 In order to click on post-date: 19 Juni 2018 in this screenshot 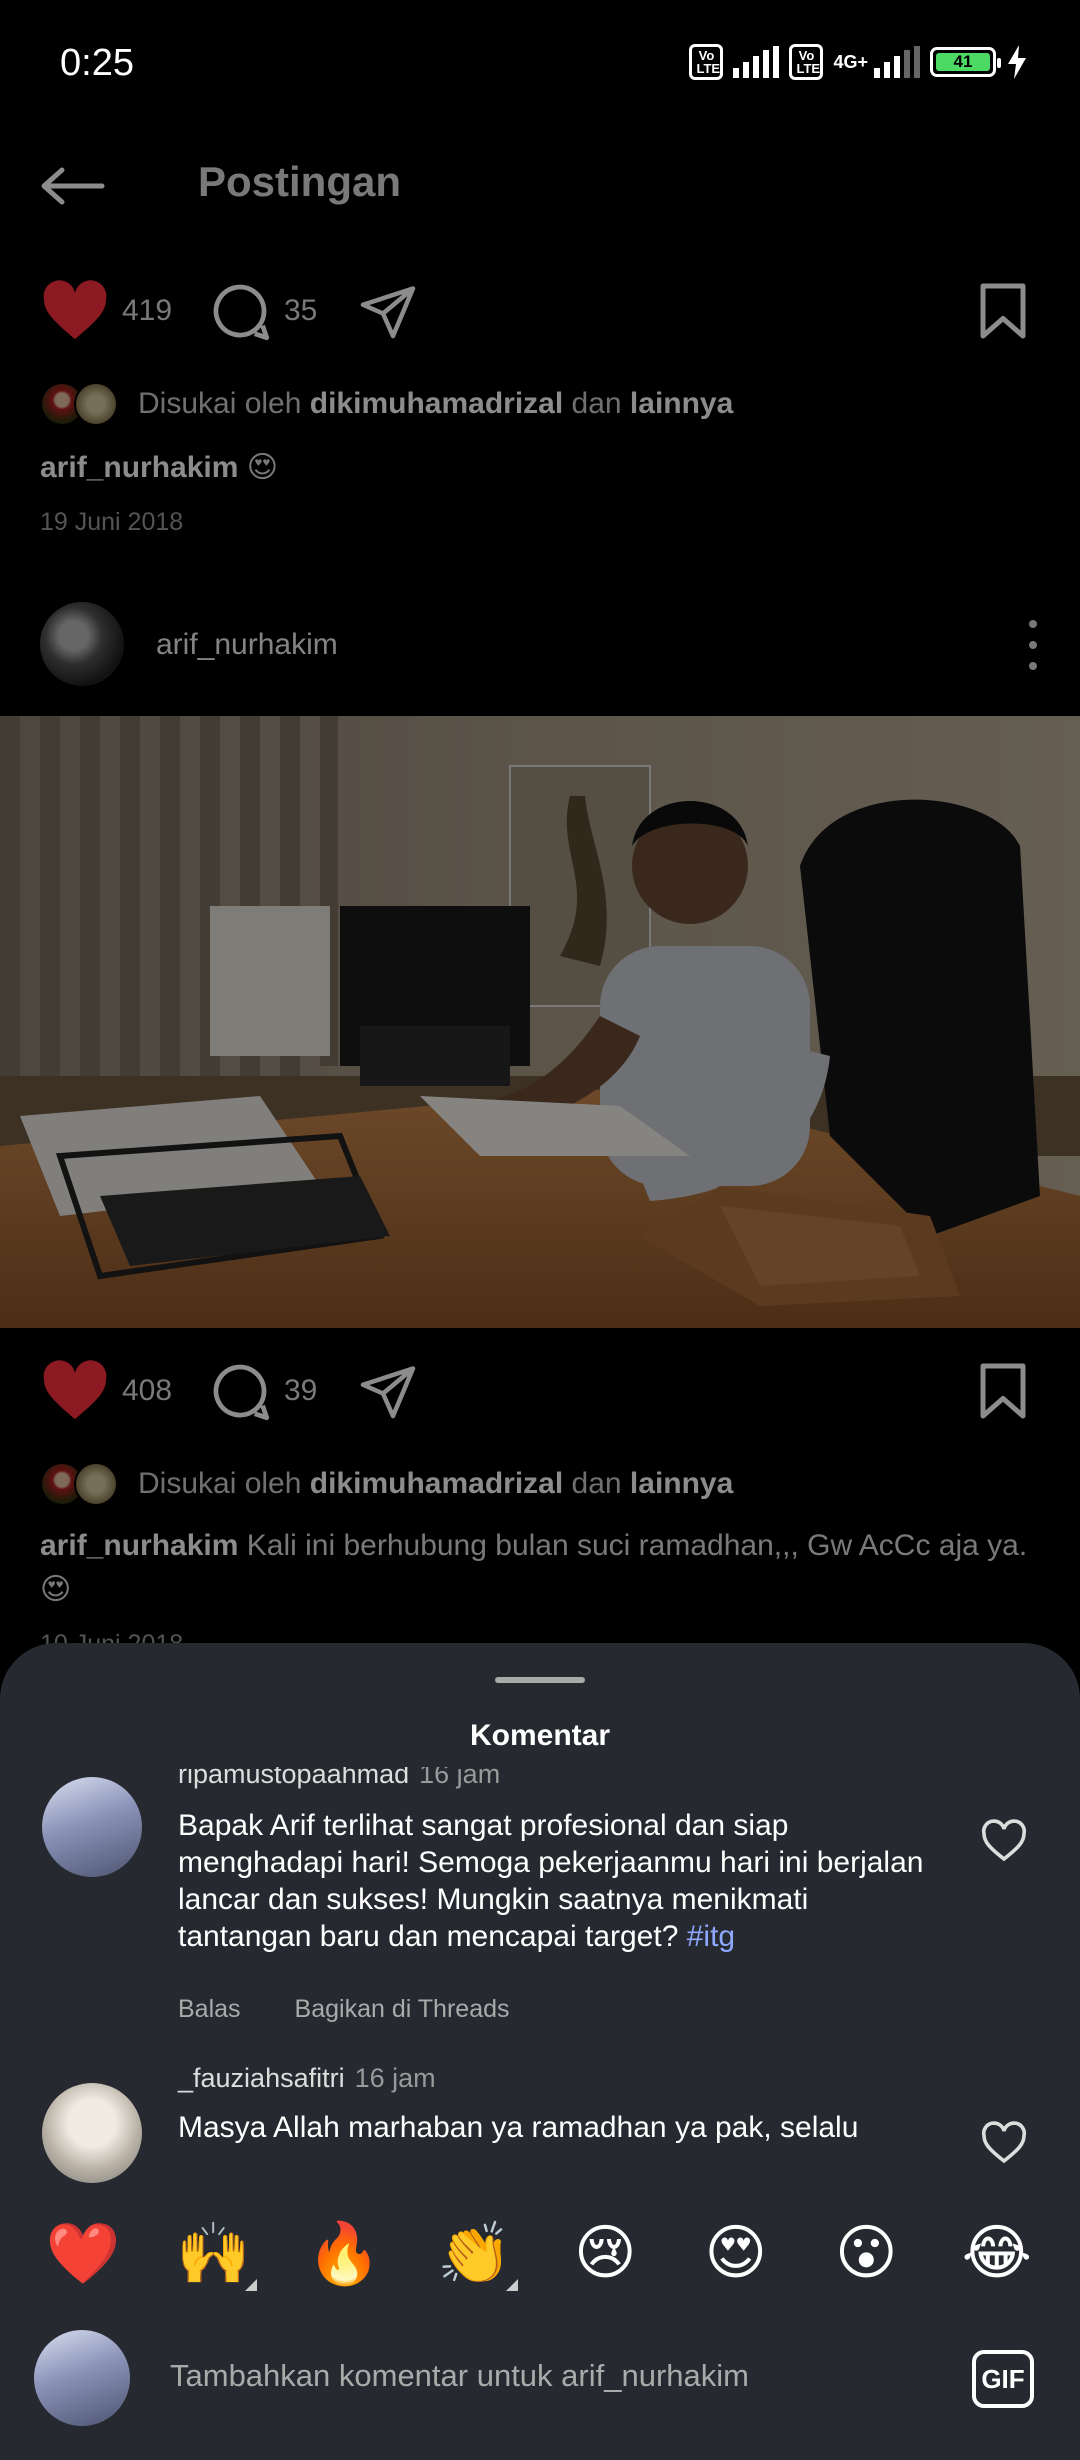, I will do `click(112, 522)`.